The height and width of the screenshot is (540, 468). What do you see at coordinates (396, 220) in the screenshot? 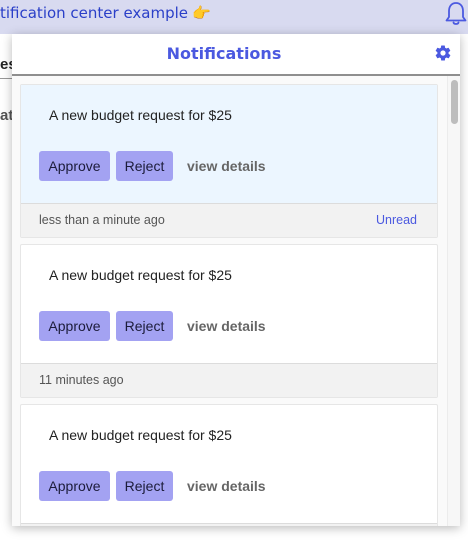
I see `unread-status-label: Unread` at bounding box center [396, 220].